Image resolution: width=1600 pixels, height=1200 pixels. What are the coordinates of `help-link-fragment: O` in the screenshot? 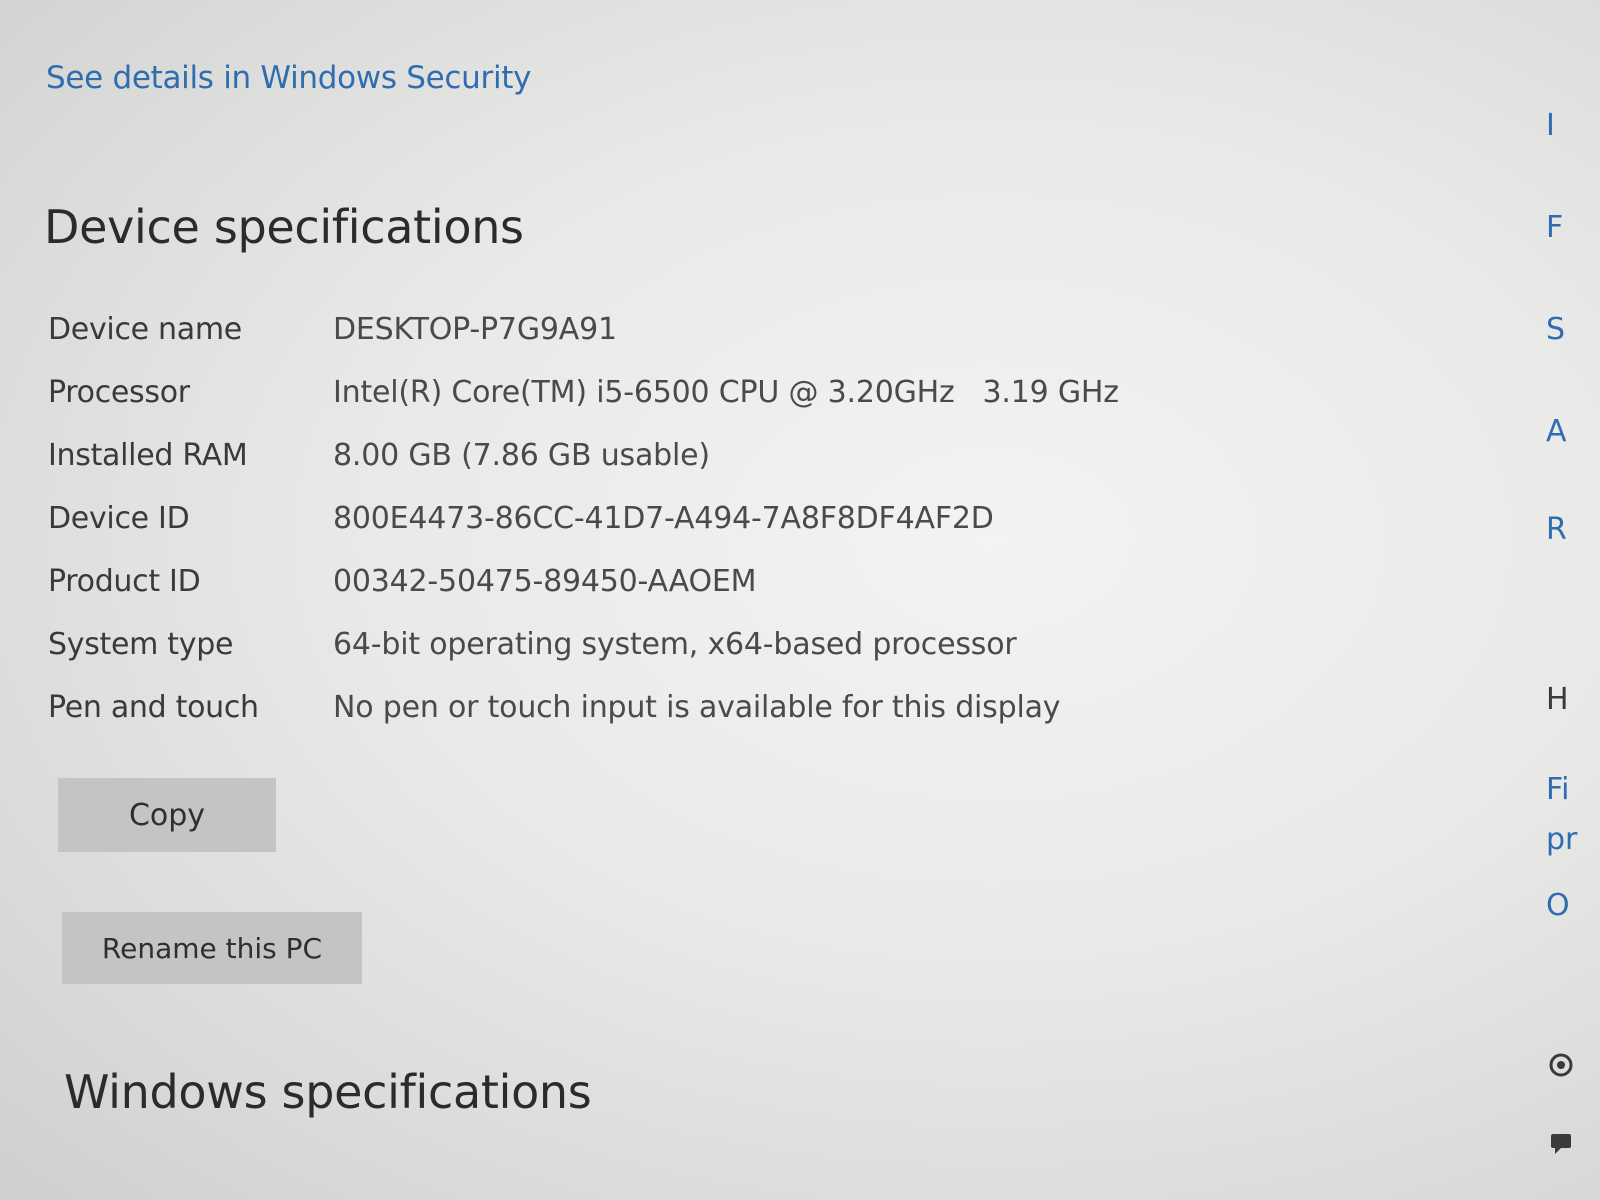 It's located at (1558, 905).